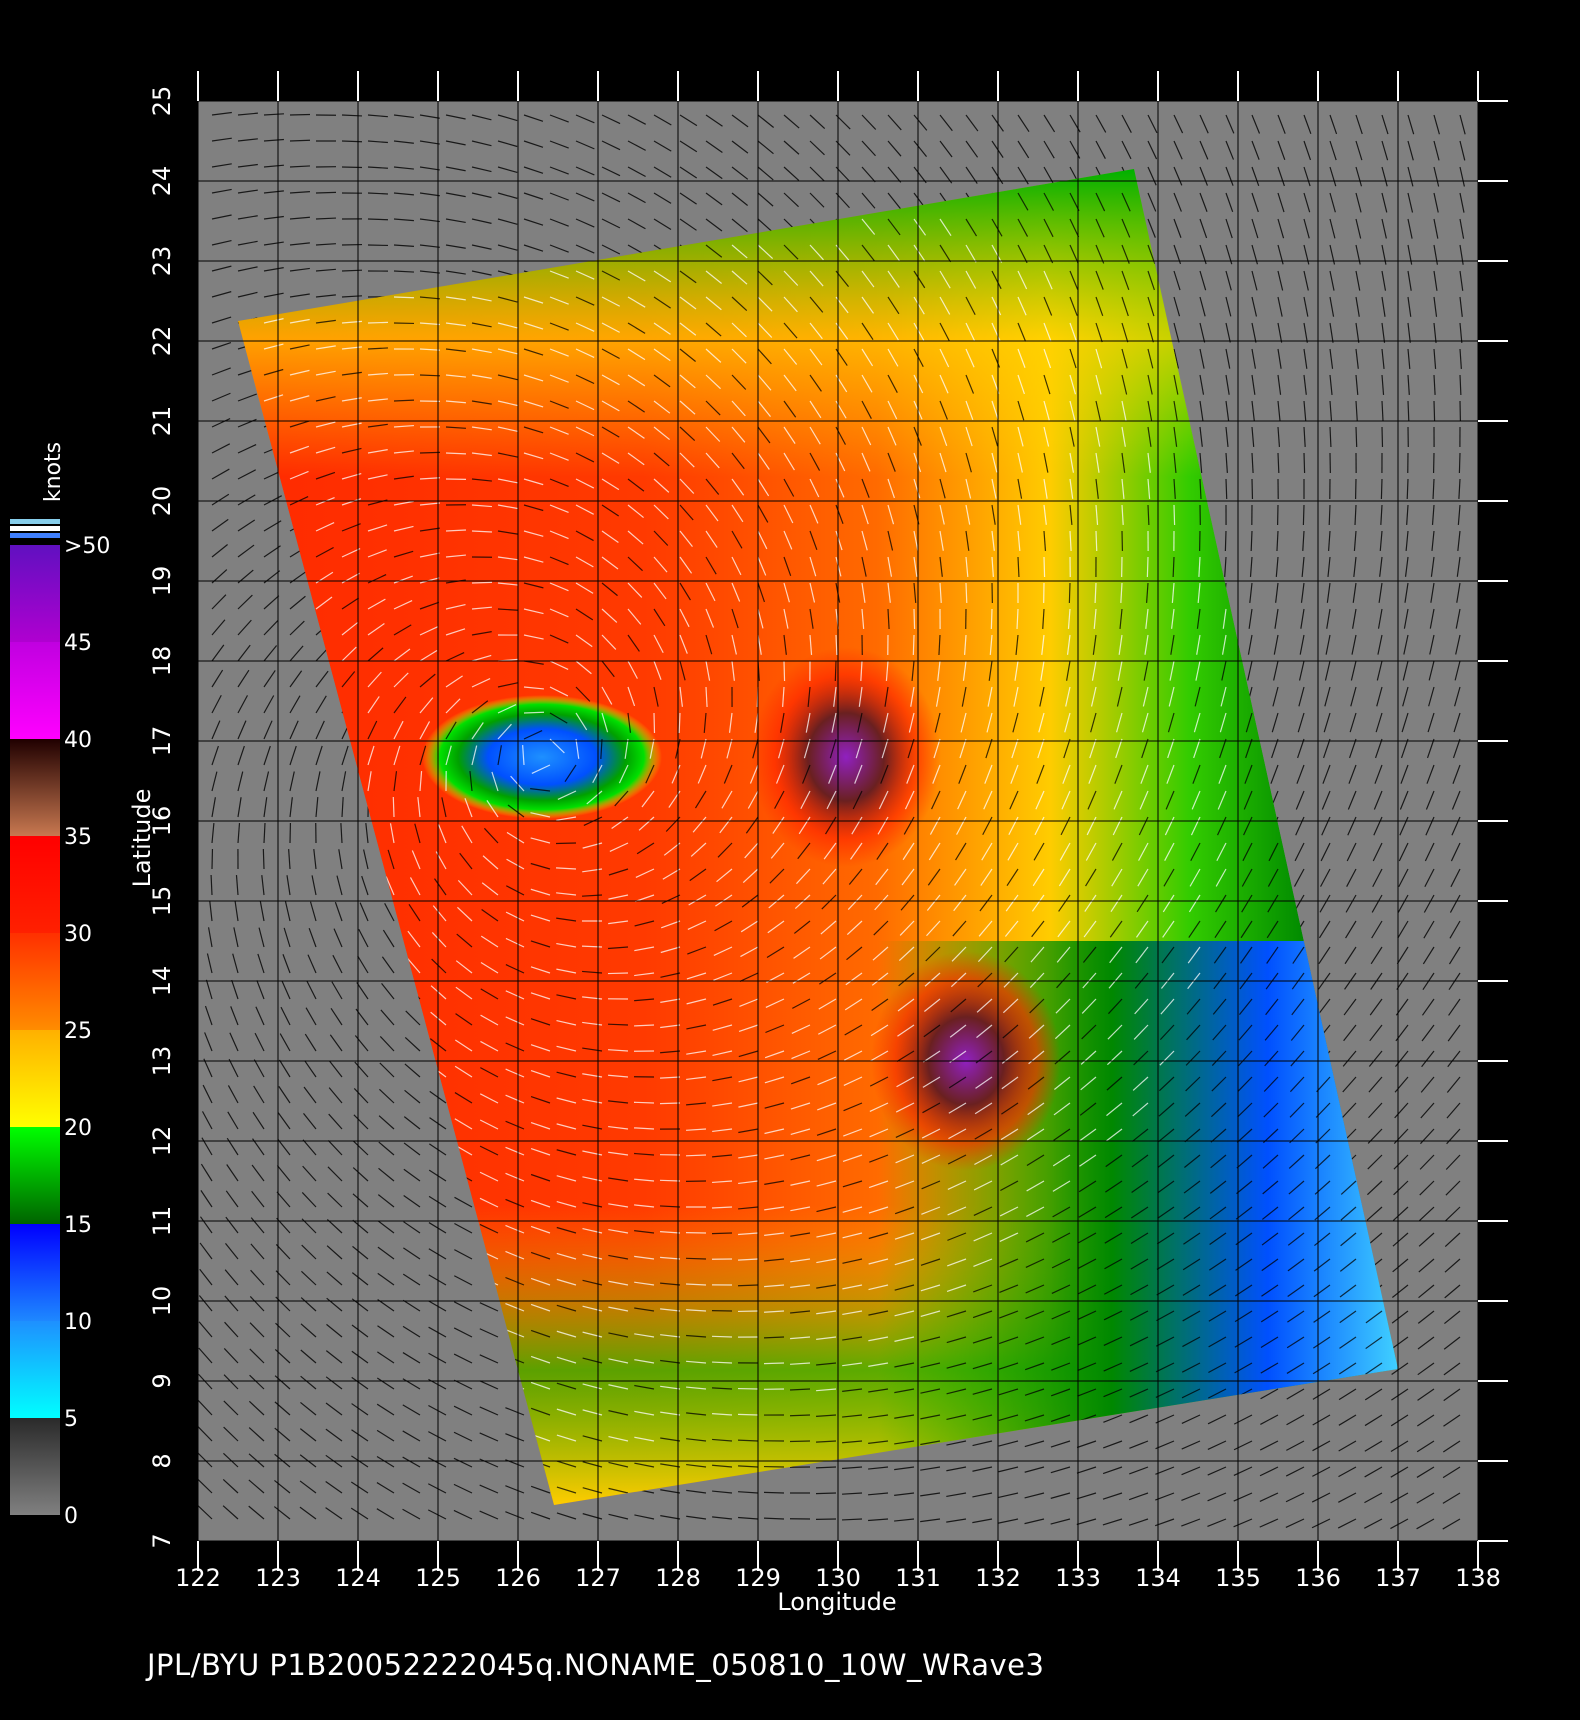  Describe the element at coordinates (78, 740) in the screenshot. I see `legend-value-label: 40` at that location.